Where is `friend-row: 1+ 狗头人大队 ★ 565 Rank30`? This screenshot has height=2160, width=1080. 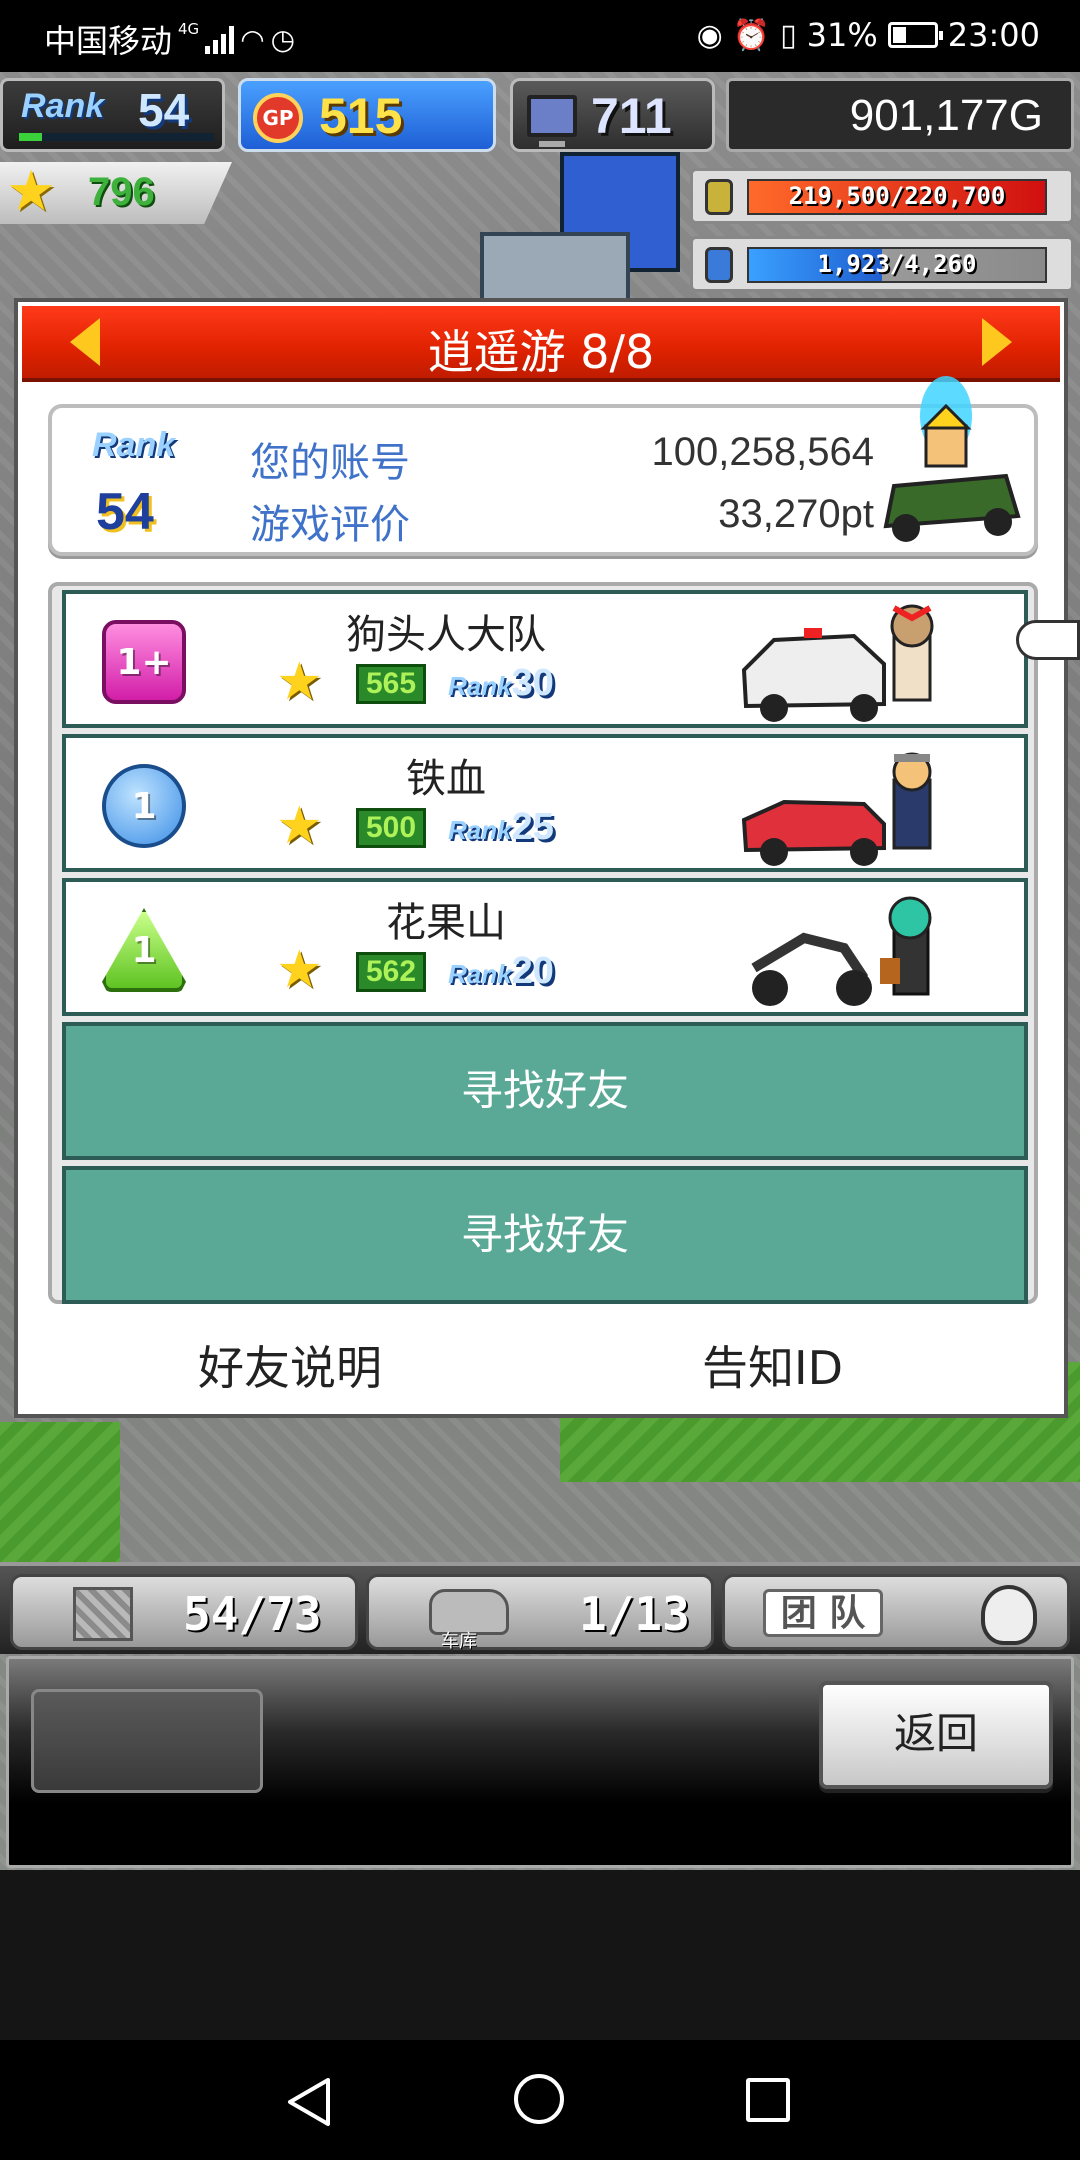
friend-row: 1+ 狗头人大队 ★ 565 Rank30 is located at coordinates (545, 659).